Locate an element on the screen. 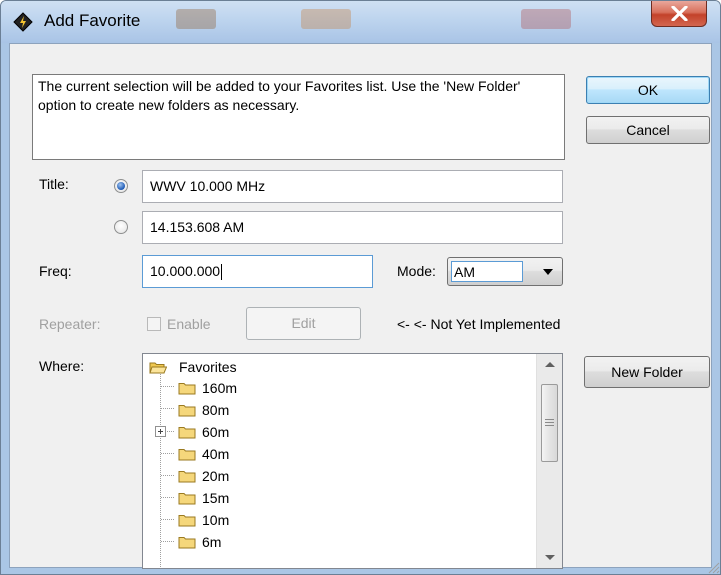 This screenshot has width=721, height=575. title-bar: Add Favorite is located at coordinates (360, 22).